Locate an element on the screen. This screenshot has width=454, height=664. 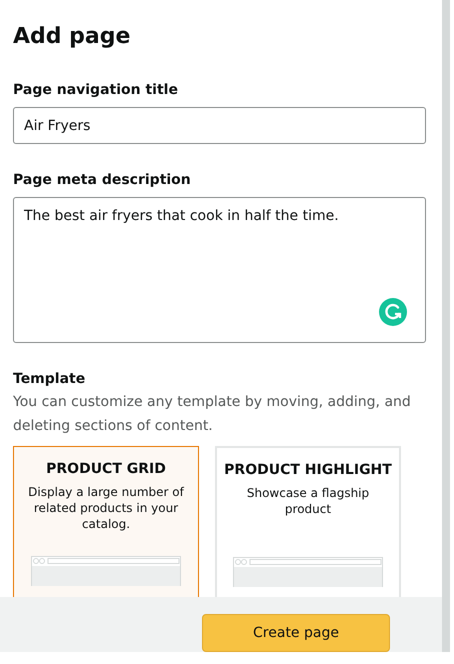
page-title: Add page is located at coordinates (72, 37).